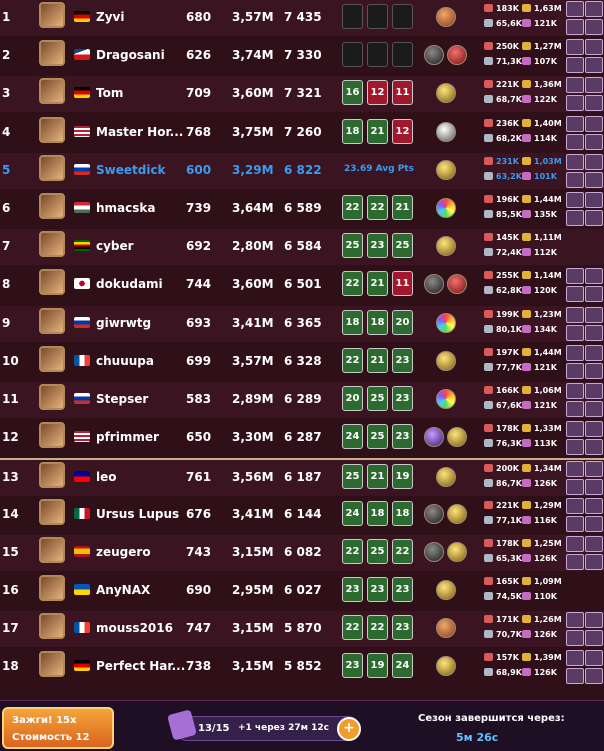 The image size is (604, 751). What do you see at coordinates (106, 477) in the screenshot?
I see `player-name: leo` at bounding box center [106, 477].